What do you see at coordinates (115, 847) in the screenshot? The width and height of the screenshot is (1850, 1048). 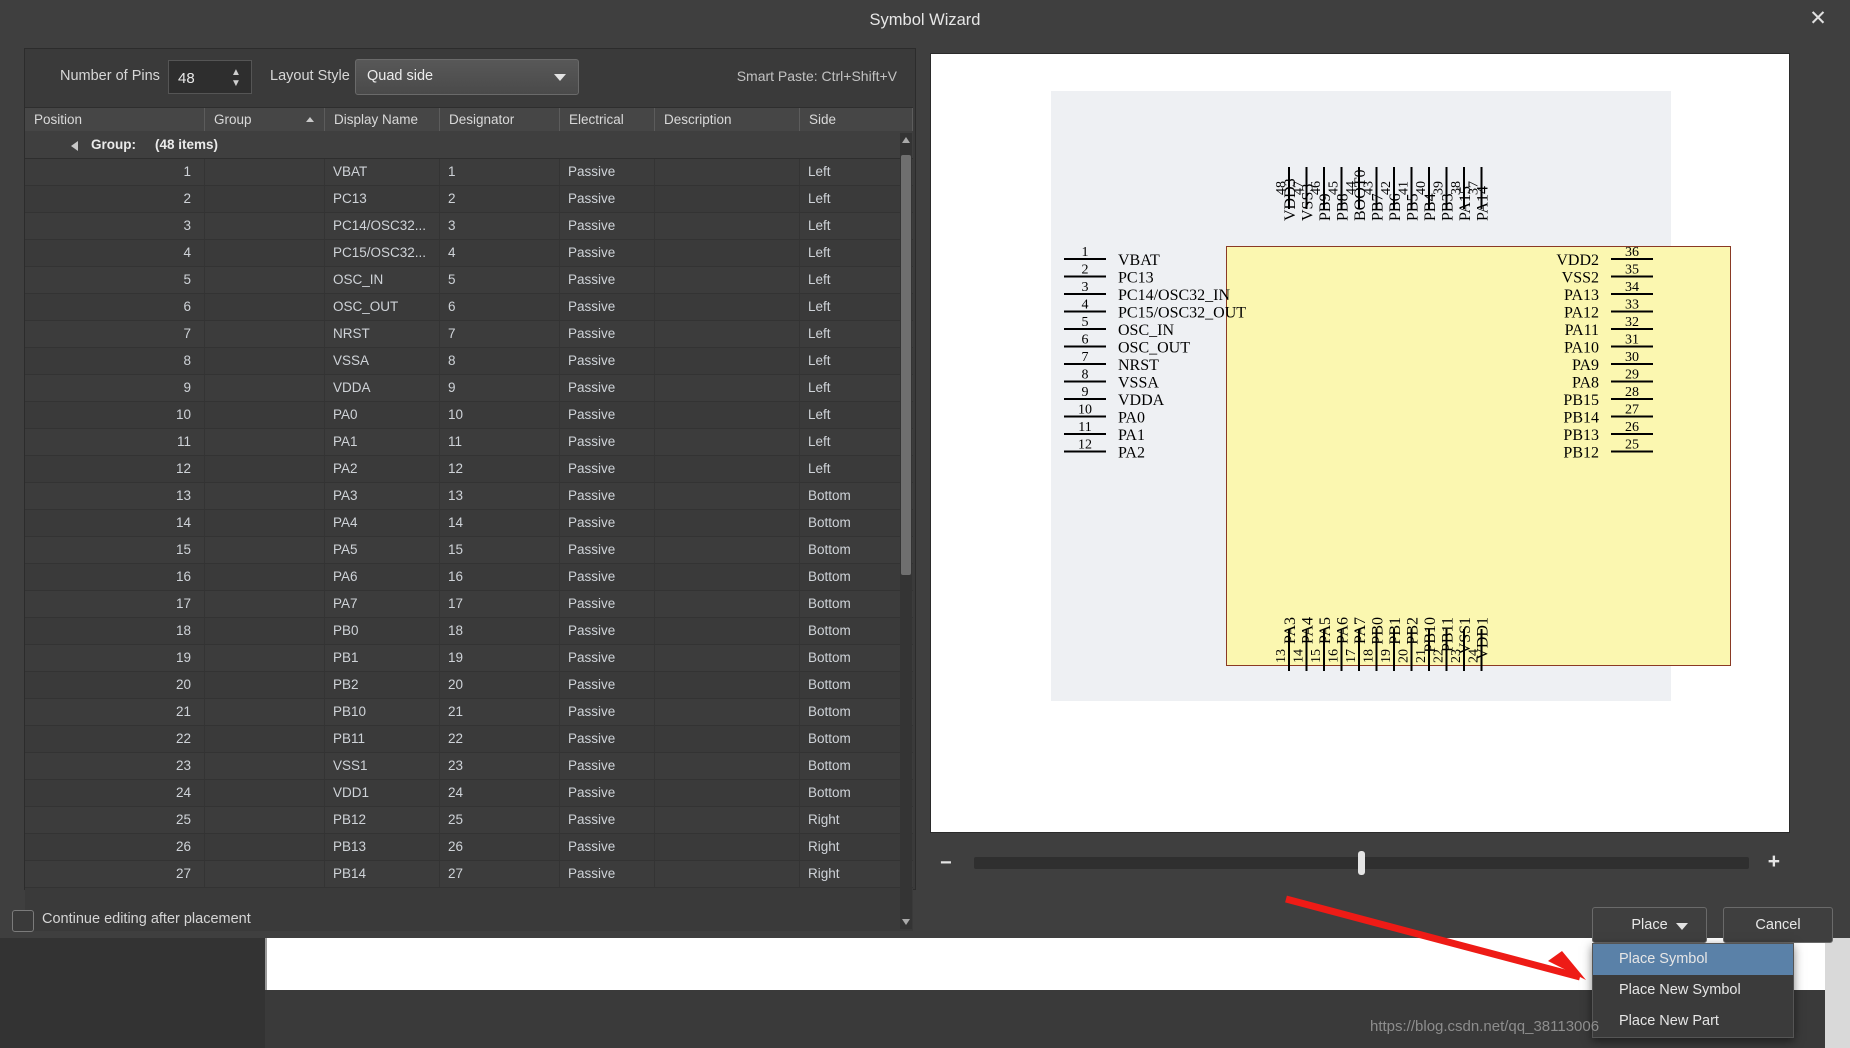 I see `cell-position: 26` at bounding box center [115, 847].